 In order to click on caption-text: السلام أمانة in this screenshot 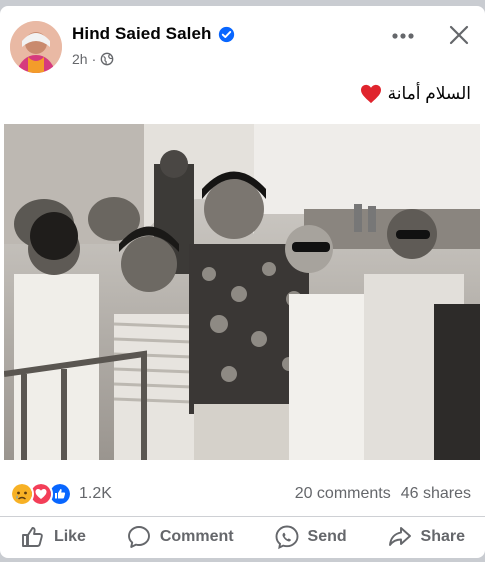, I will do `click(429, 93)`.